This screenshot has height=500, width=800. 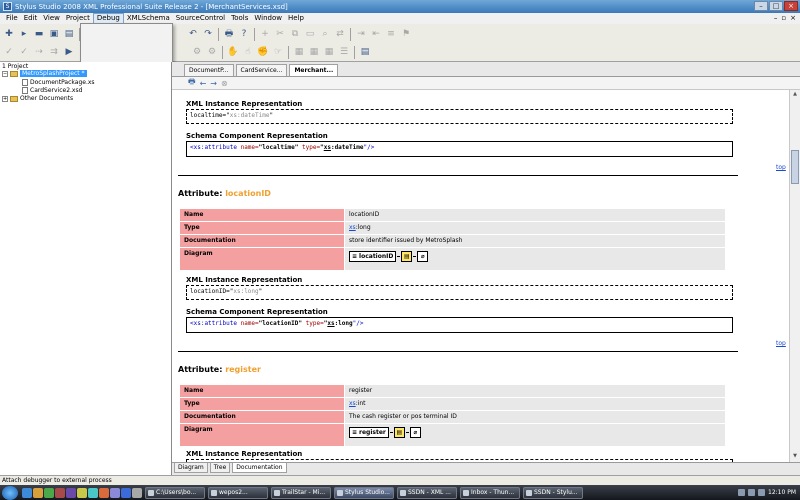 I want to click on tree-item-cardservice2: CardService2.xsd, so click(x=52, y=90).